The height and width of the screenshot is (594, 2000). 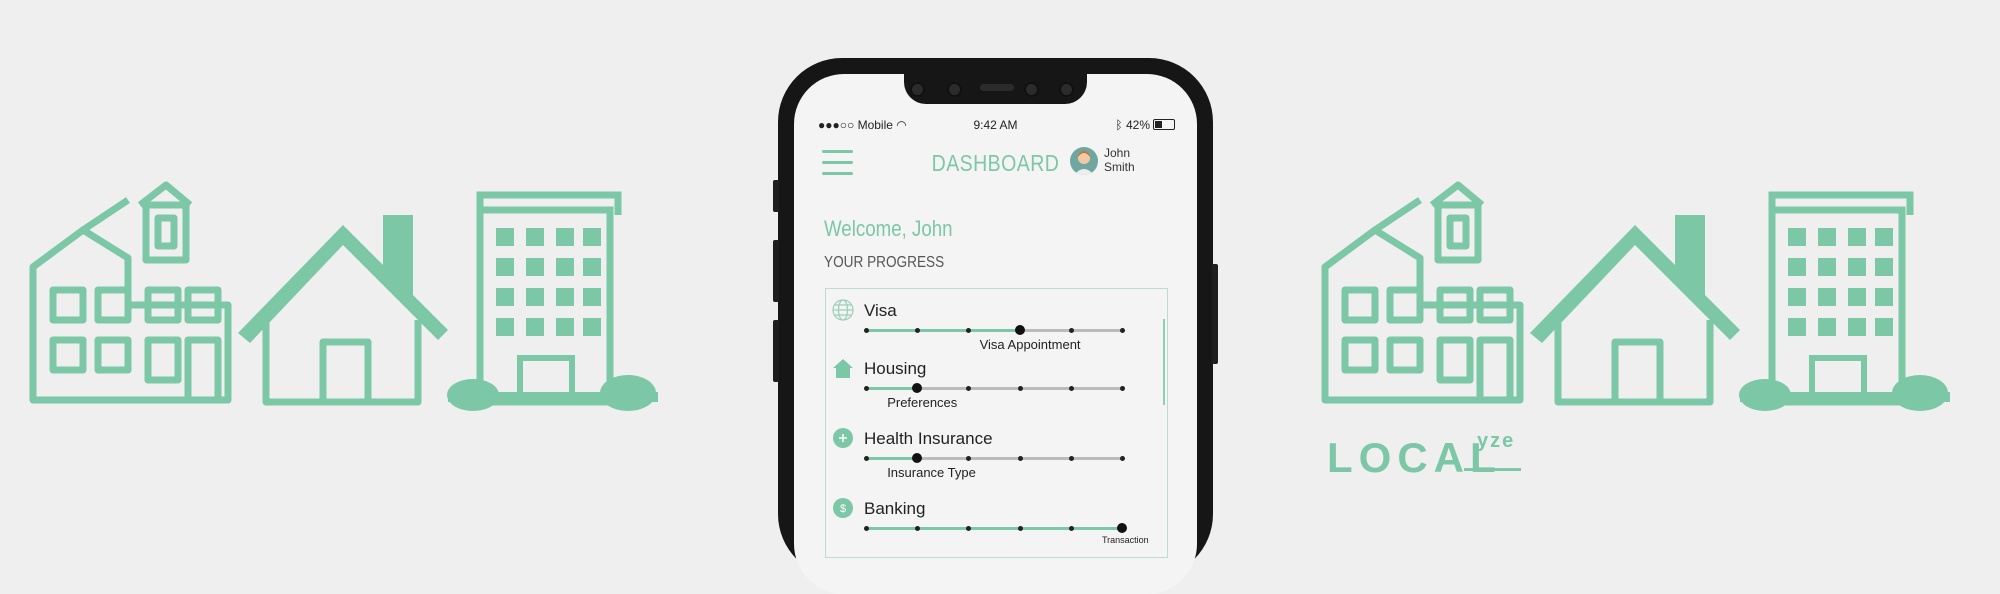 I want to click on house-icon, so click(x=843, y=368).